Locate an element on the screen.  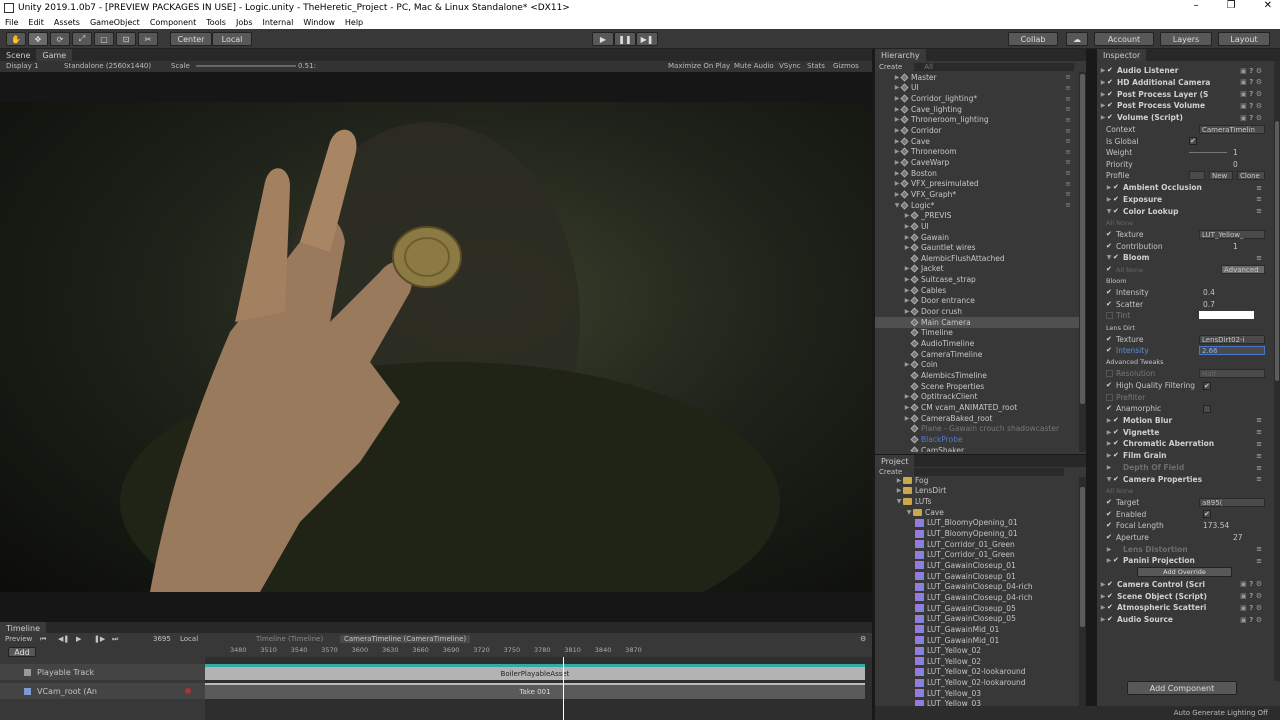
property-checkbox: ✔ is located at coordinates (1207, 385).